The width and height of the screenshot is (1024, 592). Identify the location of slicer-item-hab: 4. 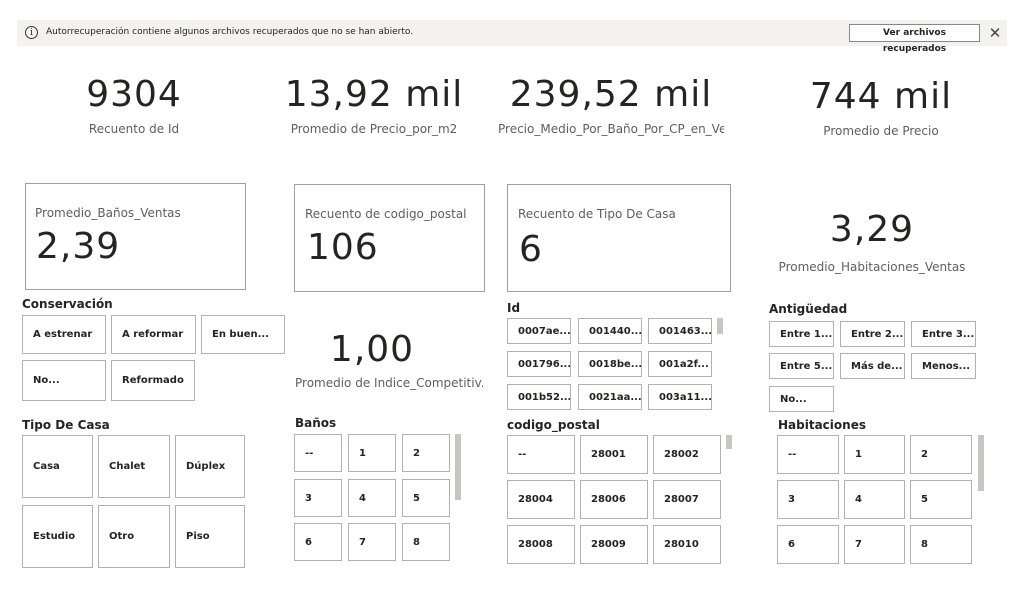
(874, 499).